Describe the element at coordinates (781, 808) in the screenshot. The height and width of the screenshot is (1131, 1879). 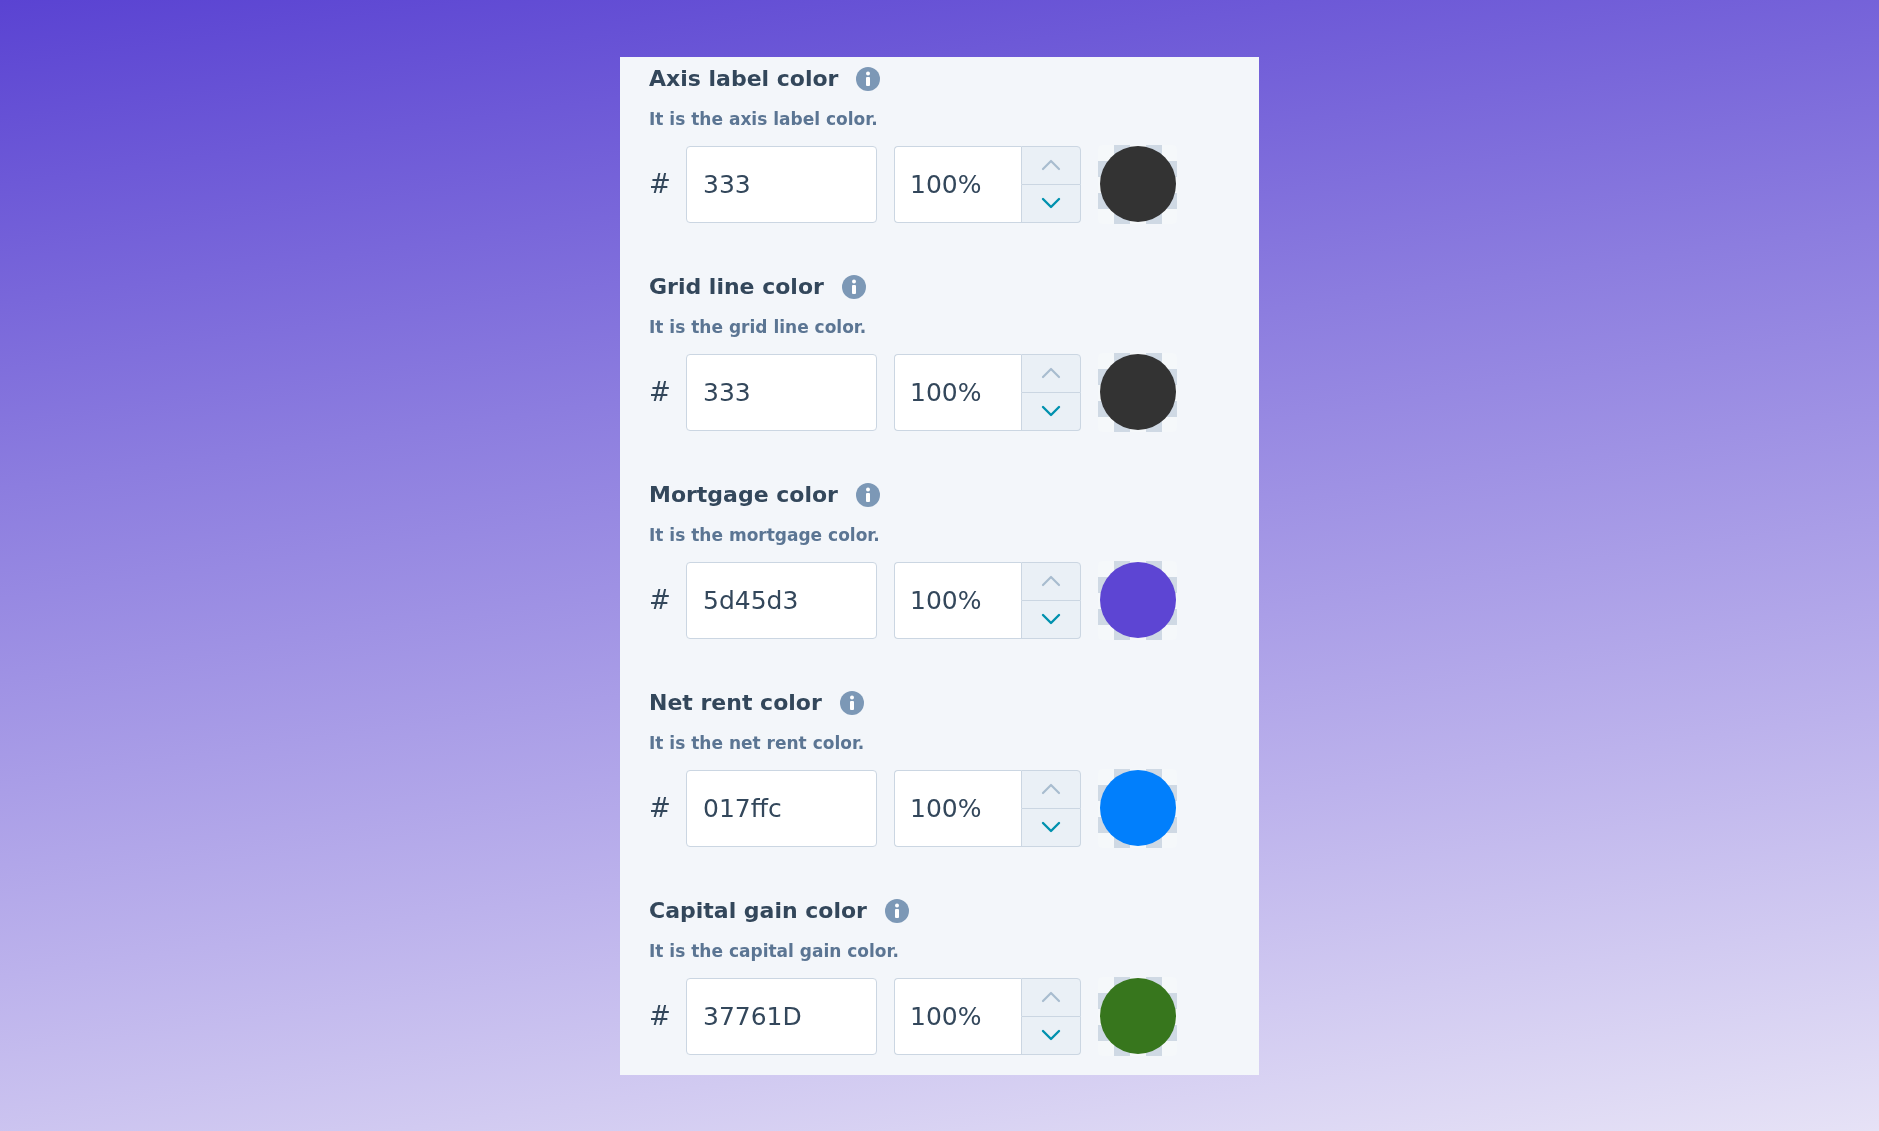
I see `hex-input: 017ffc` at that location.